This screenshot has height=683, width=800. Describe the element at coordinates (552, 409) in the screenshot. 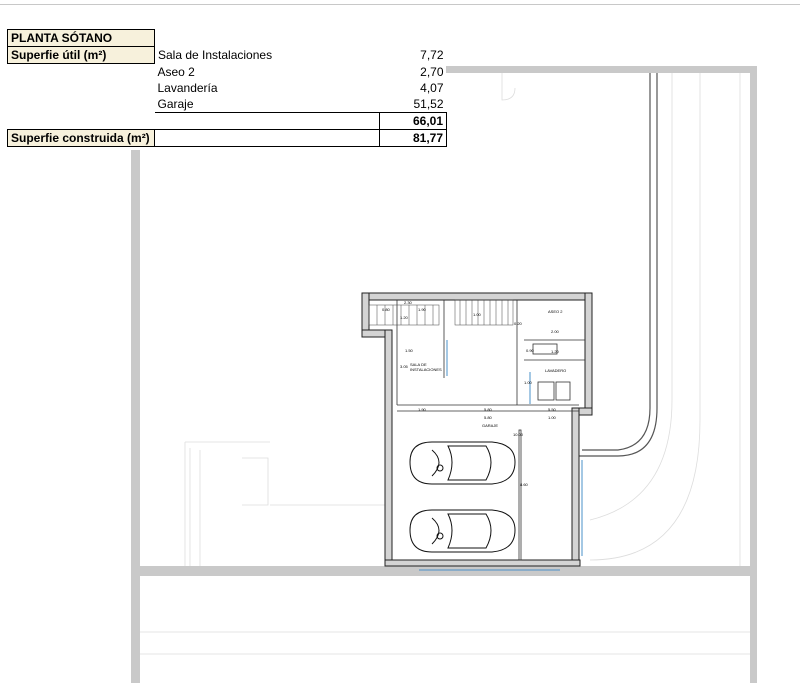

I see `dim-label: 5.50` at that location.